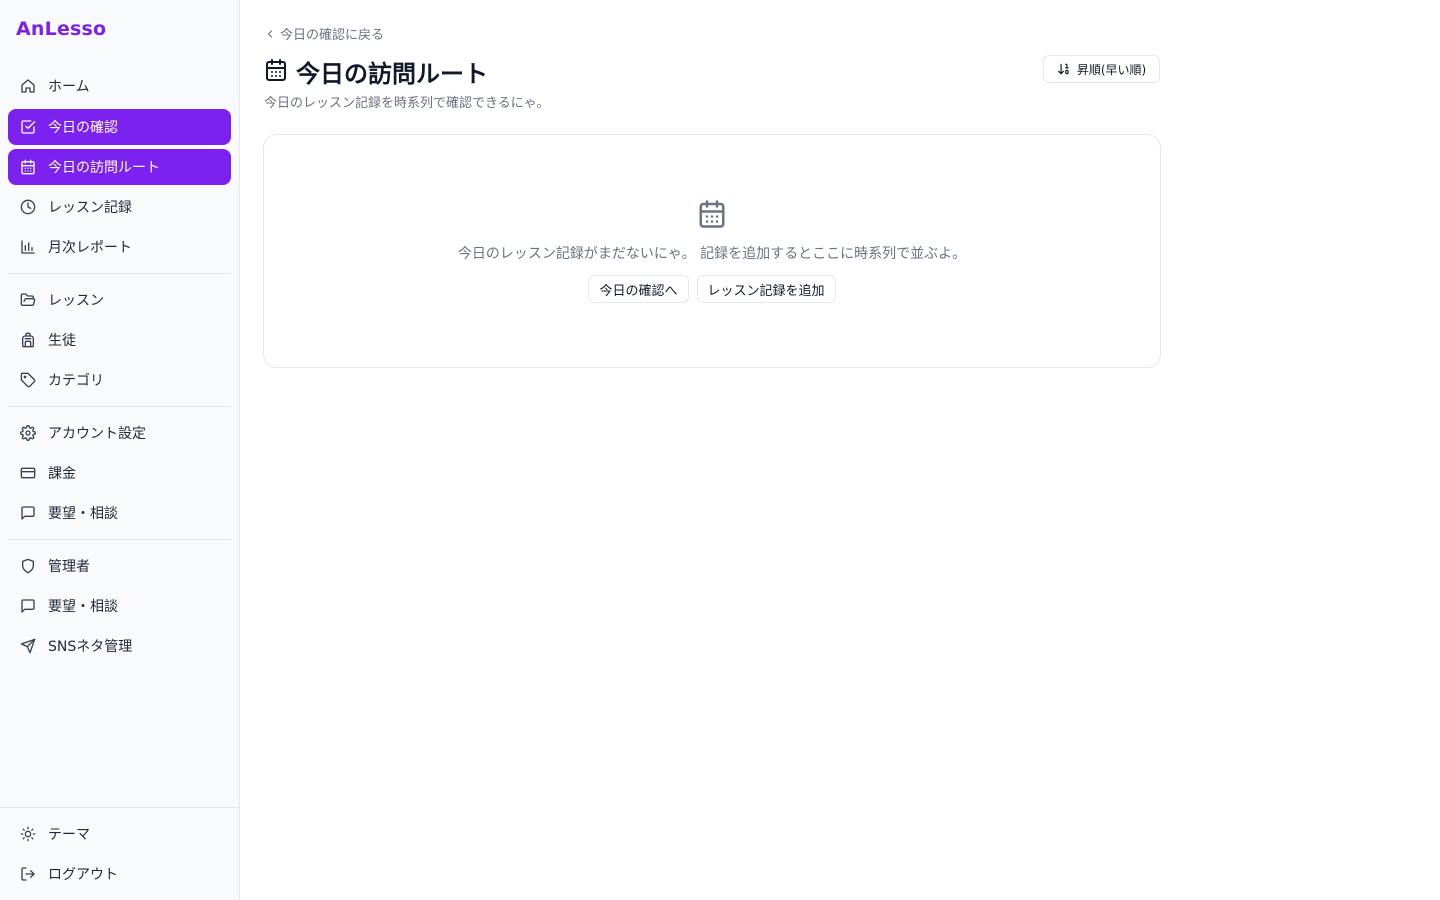 This screenshot has width=1440, height=900. What do you see at coordinates (332, 35) in the screenshot?
I see `back-link-label: 今日の確認に戻る` at bounding box center [332, 35].